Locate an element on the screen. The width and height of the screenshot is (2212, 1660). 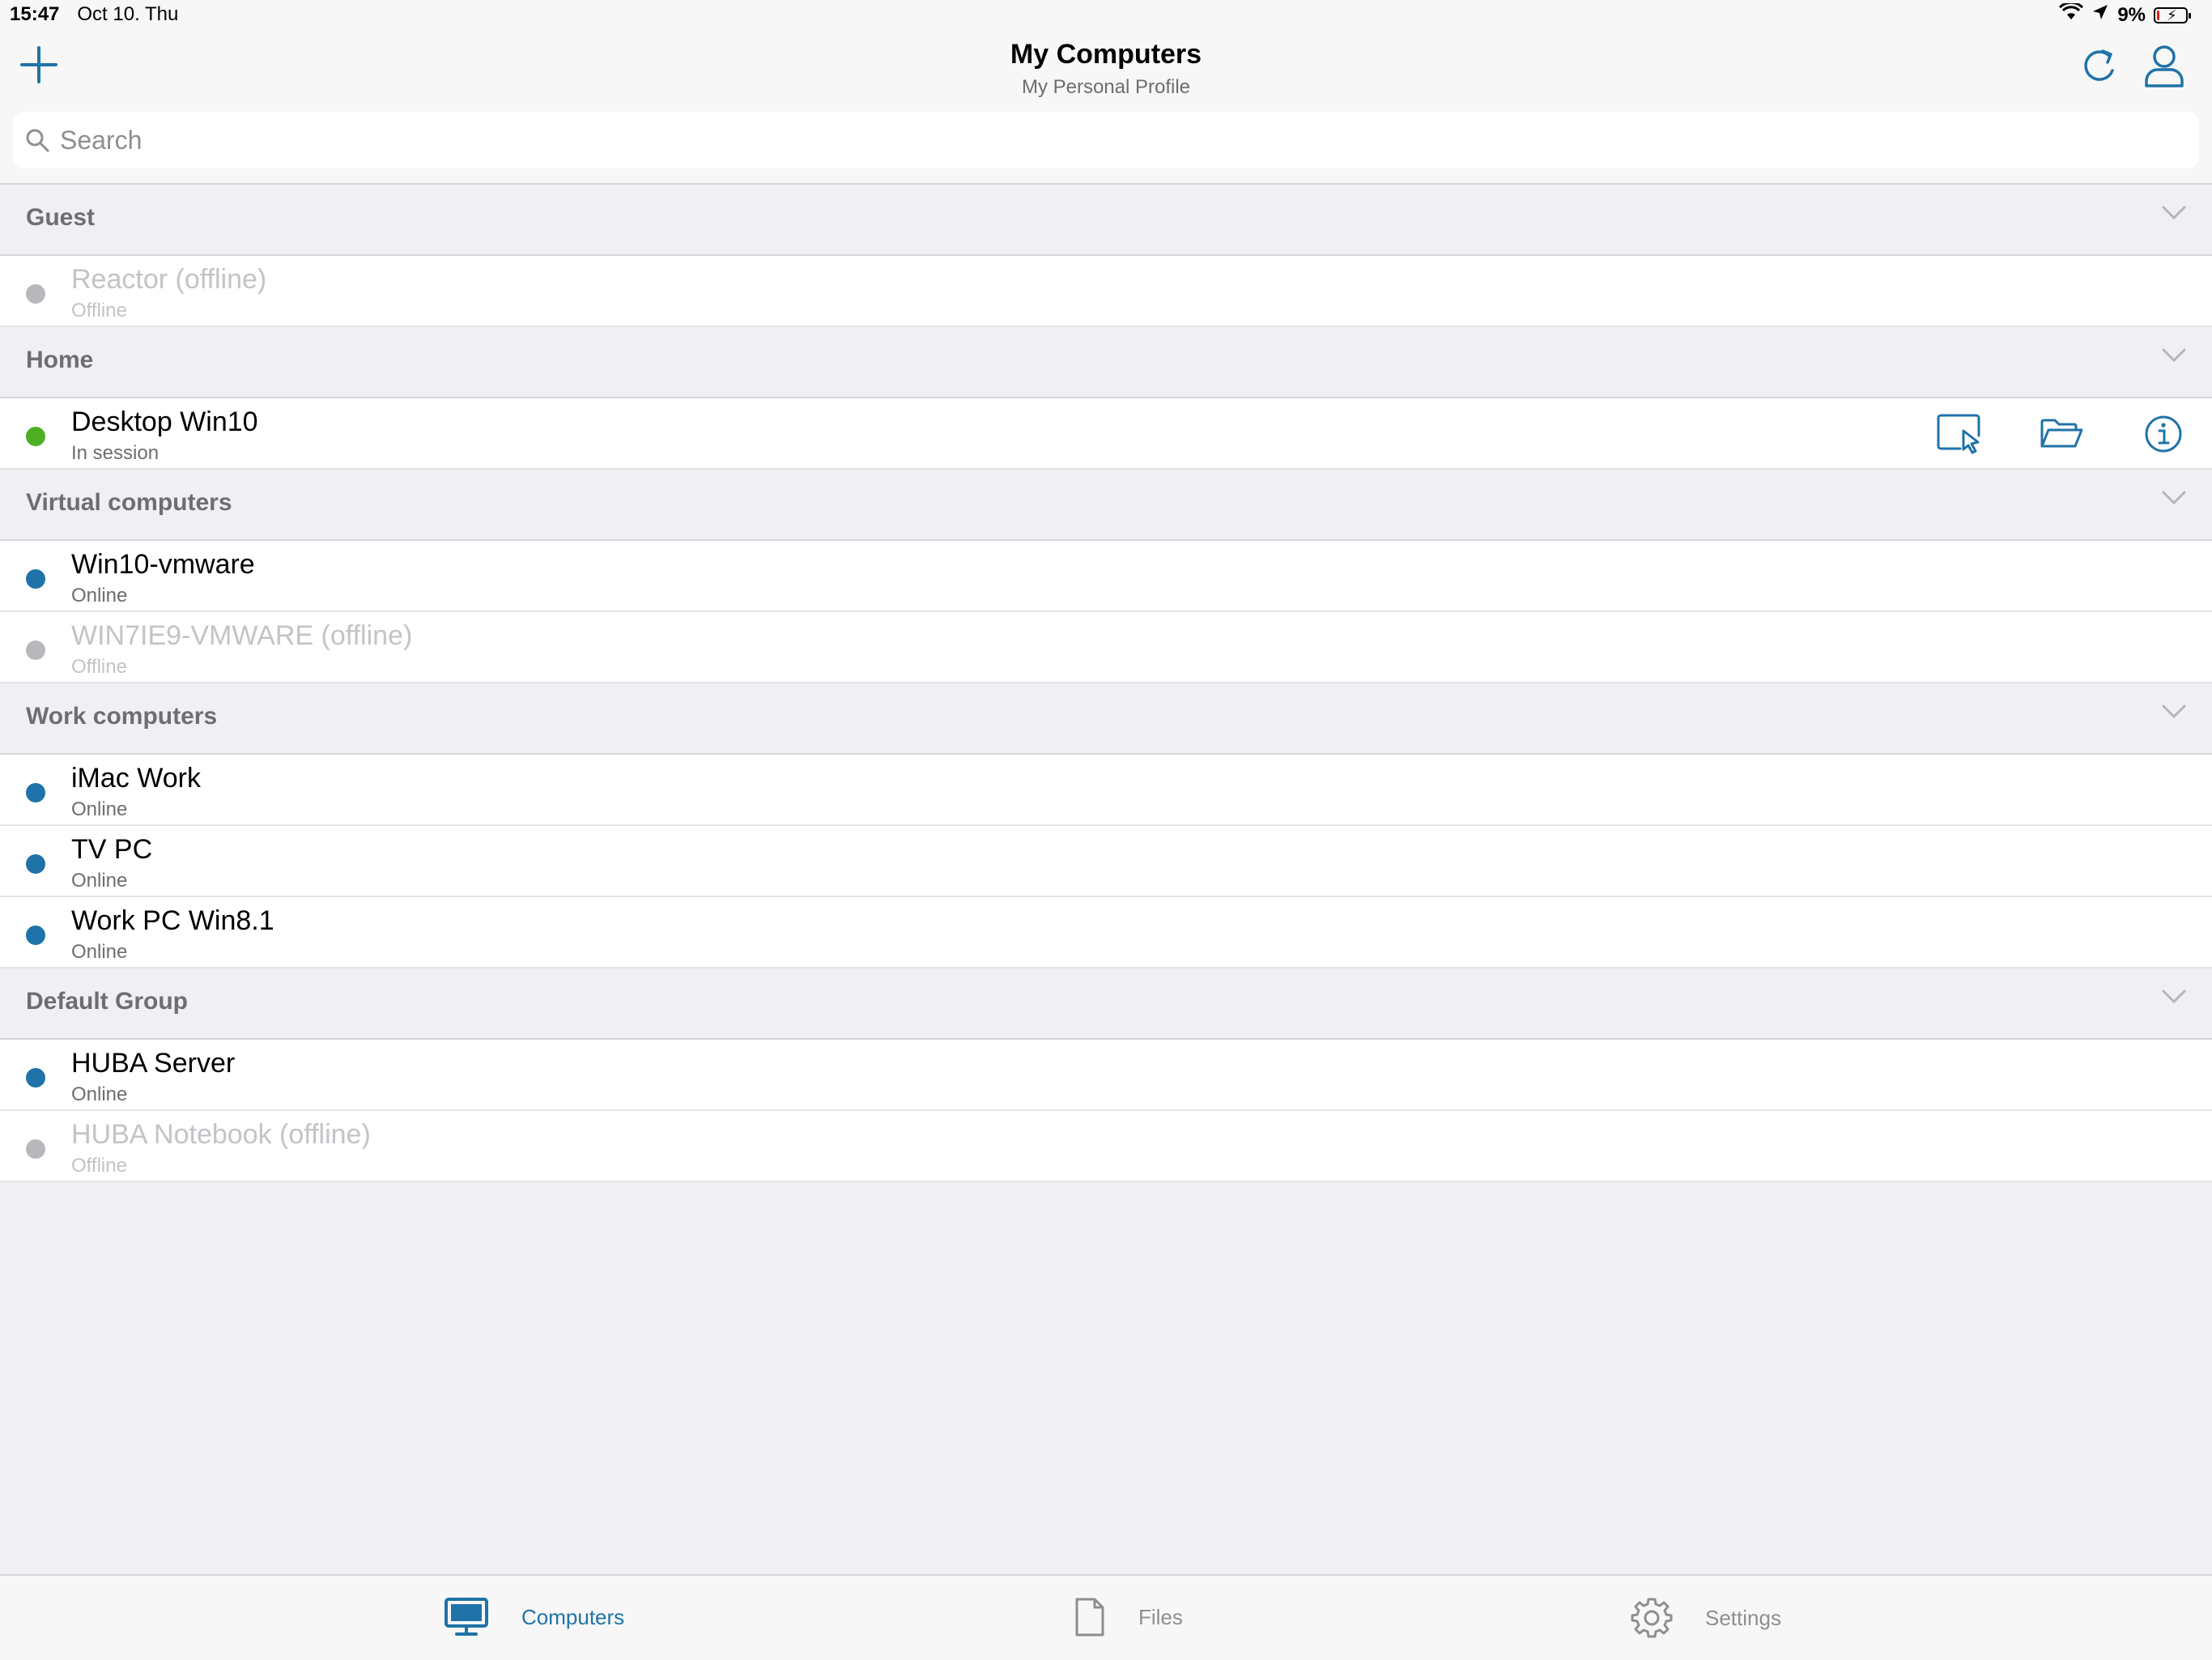
profile-button is located at coordinates (2165, 66).